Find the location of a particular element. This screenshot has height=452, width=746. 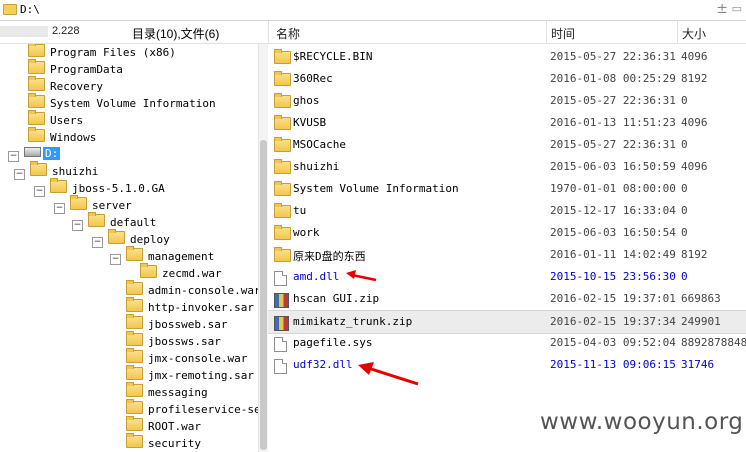

file-name: ghos is located at coordinates (306, 100).